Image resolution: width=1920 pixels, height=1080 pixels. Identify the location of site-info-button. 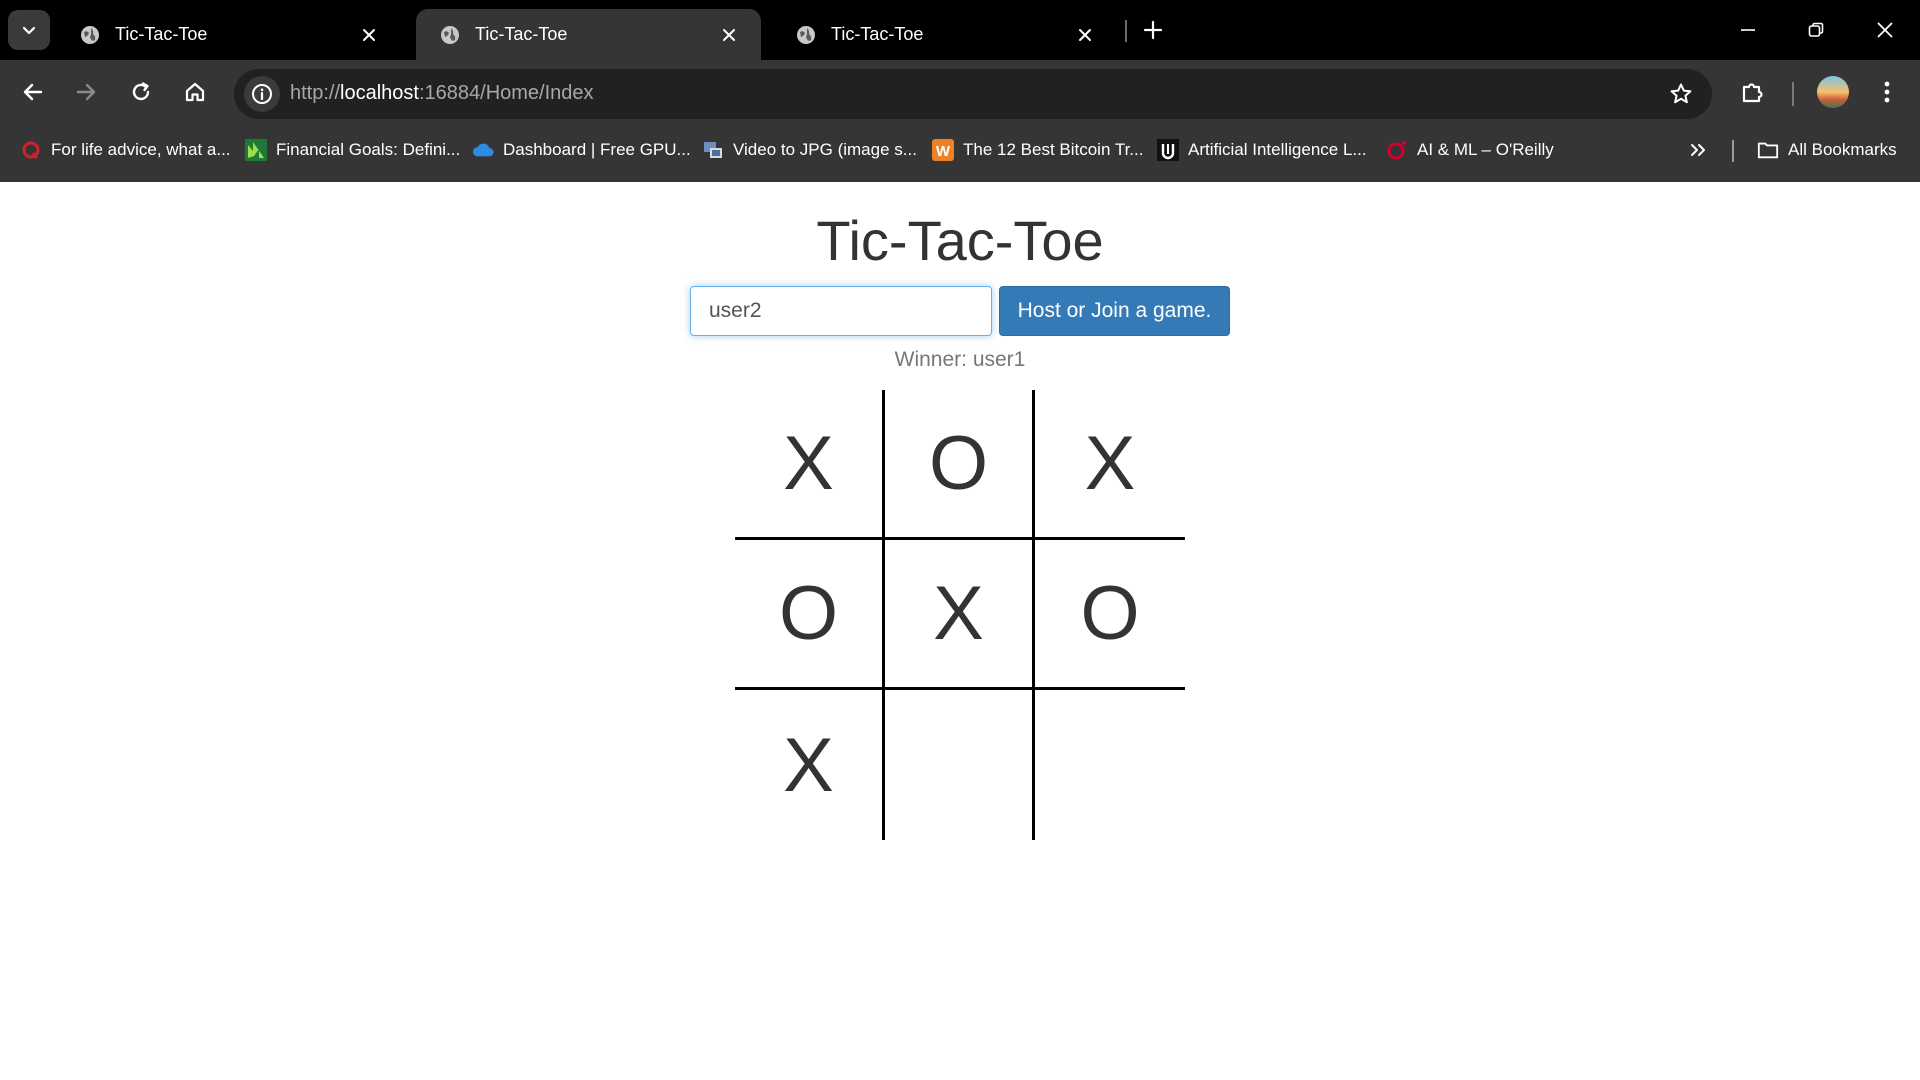
(262, 94).